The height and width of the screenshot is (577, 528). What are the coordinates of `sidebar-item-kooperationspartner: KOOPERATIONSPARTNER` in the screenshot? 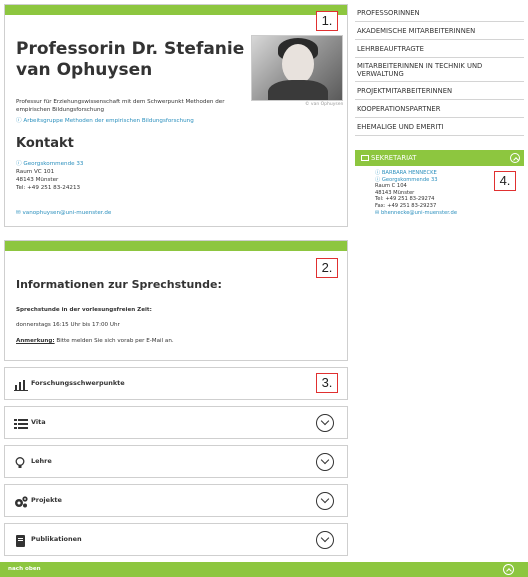 It's located at (439, 109).